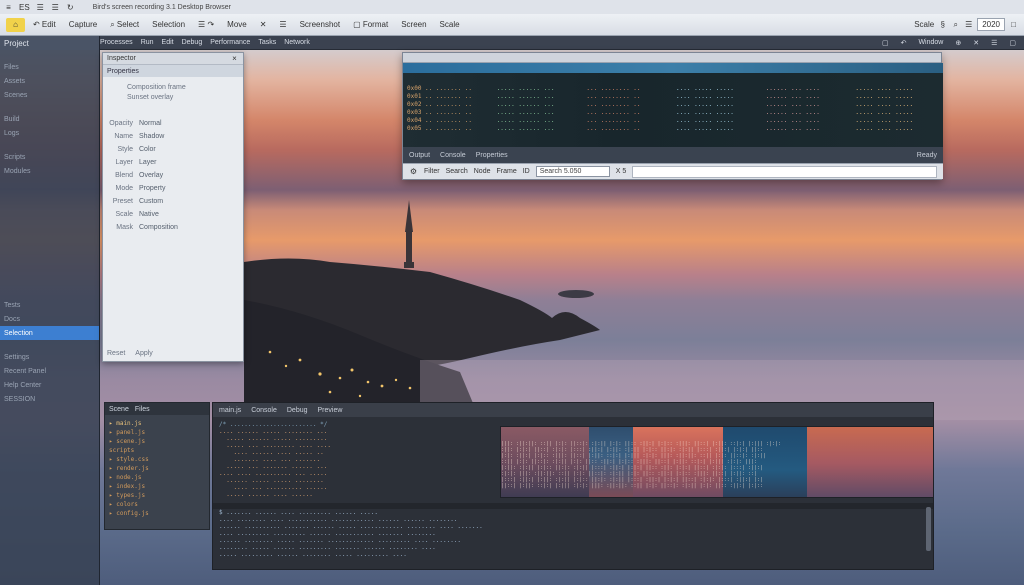  I want to click on toolbar-close-button: ✕, so click(263, 25).